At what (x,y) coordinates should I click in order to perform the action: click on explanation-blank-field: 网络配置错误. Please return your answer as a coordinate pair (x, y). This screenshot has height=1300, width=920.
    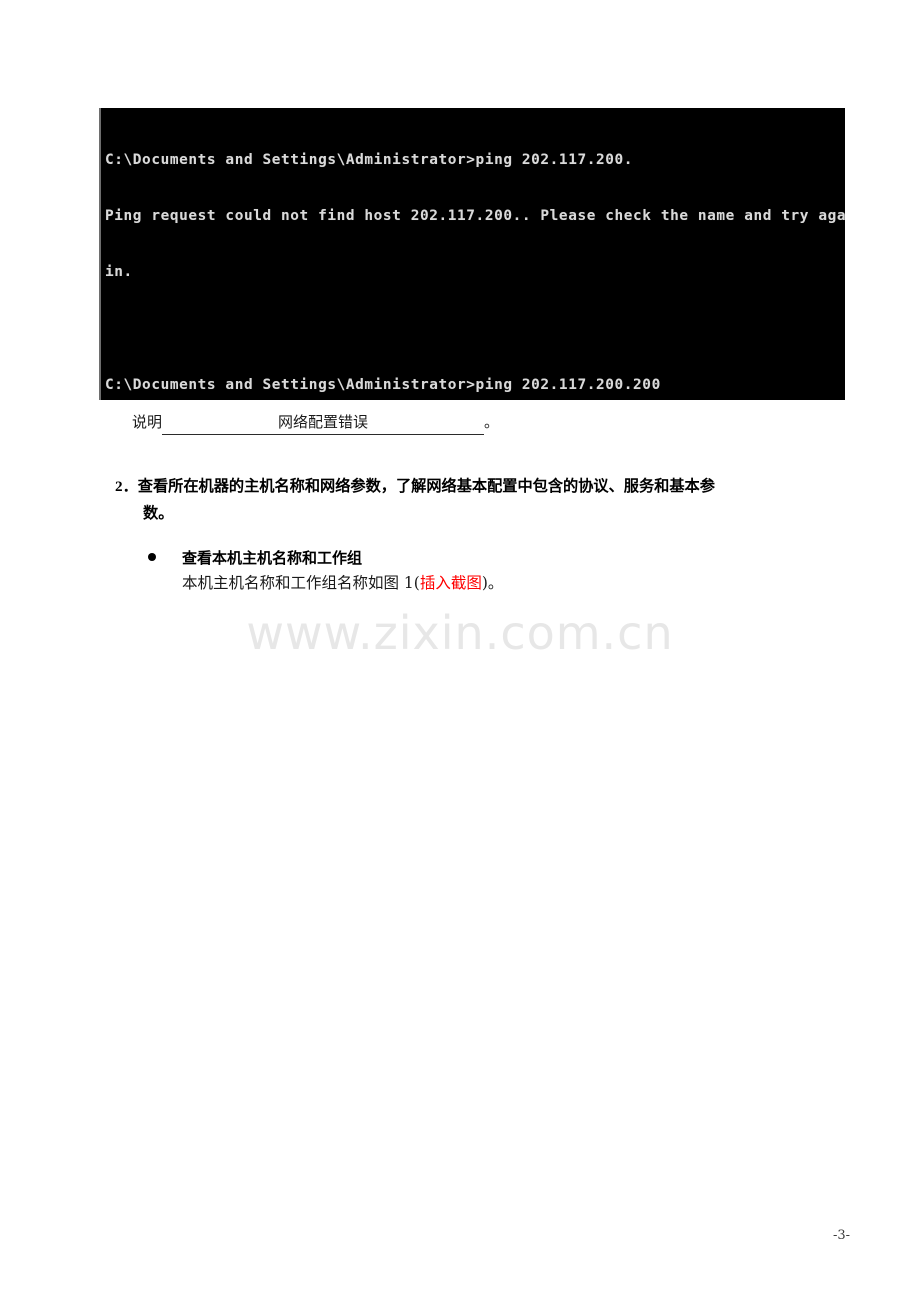
    Looking at the image, I should click on (323, 423).